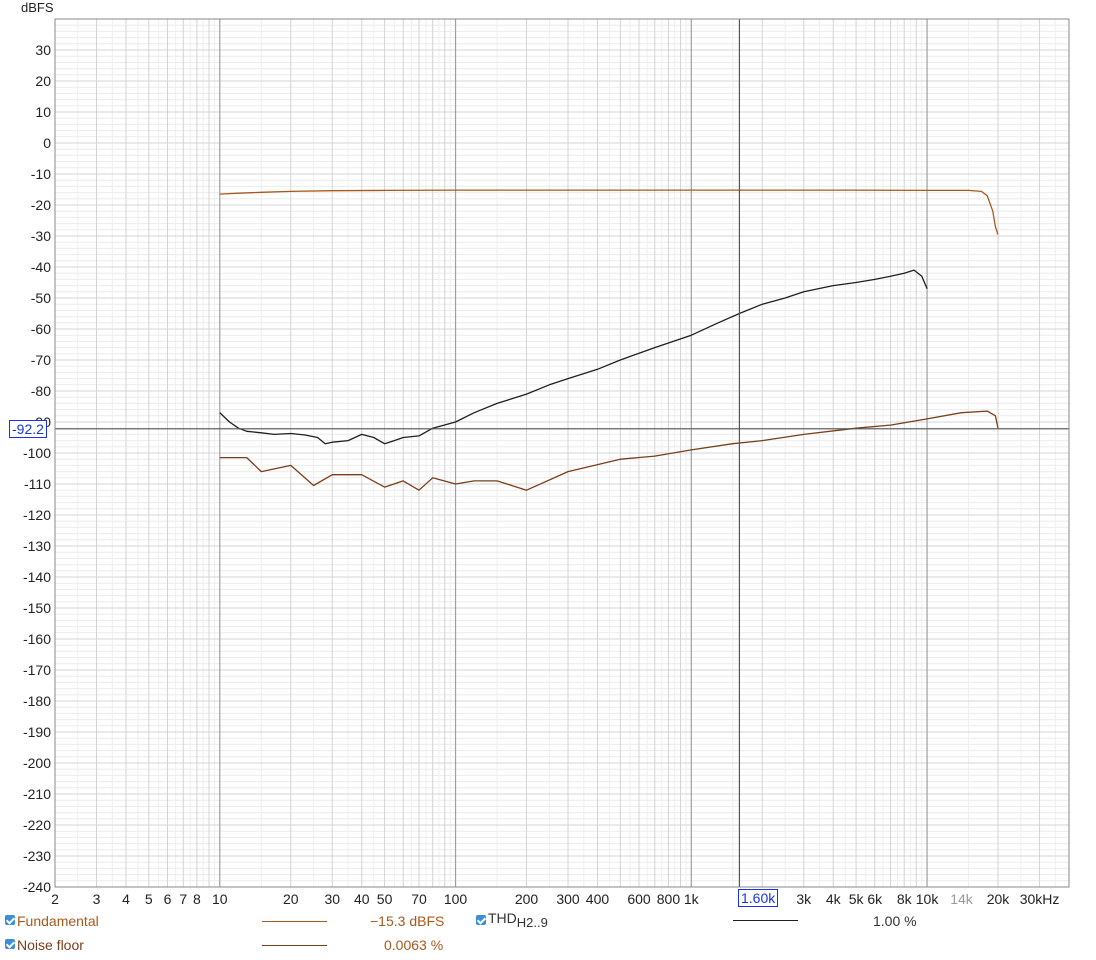  Describe the element at coordinates (1040, 899) in the screenshot. I see `x-tick-label: 30kHz` at that location.